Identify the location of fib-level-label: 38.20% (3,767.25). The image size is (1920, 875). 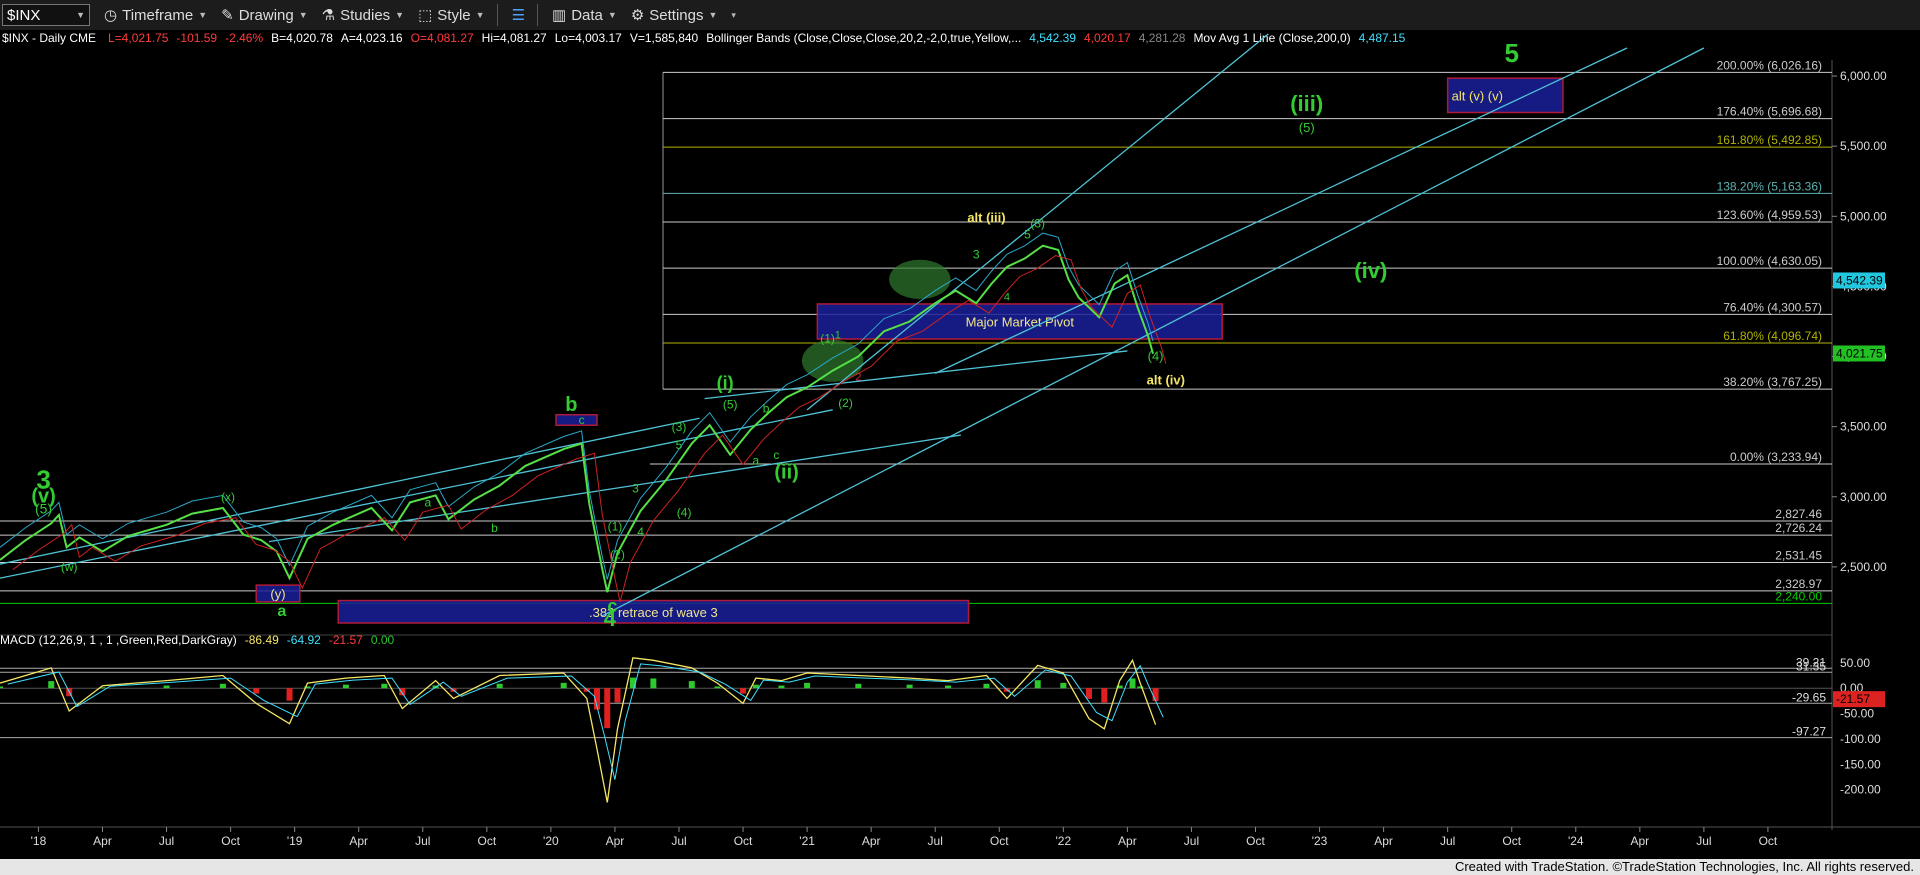
(1772, 382).